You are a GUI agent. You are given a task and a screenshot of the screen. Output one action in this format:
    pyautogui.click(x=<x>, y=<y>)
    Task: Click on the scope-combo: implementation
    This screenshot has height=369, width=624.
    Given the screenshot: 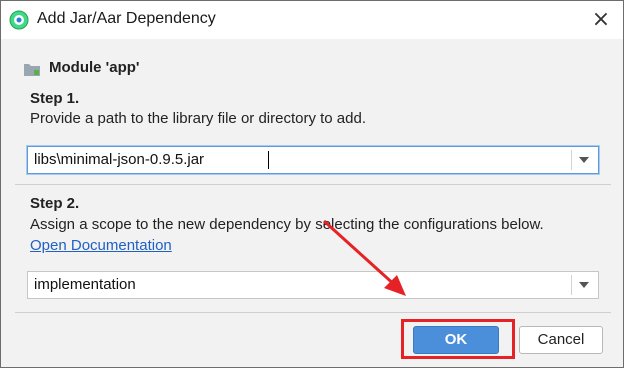 What is the action you would take?
    pyautogui.click(x=313, y=285)
    